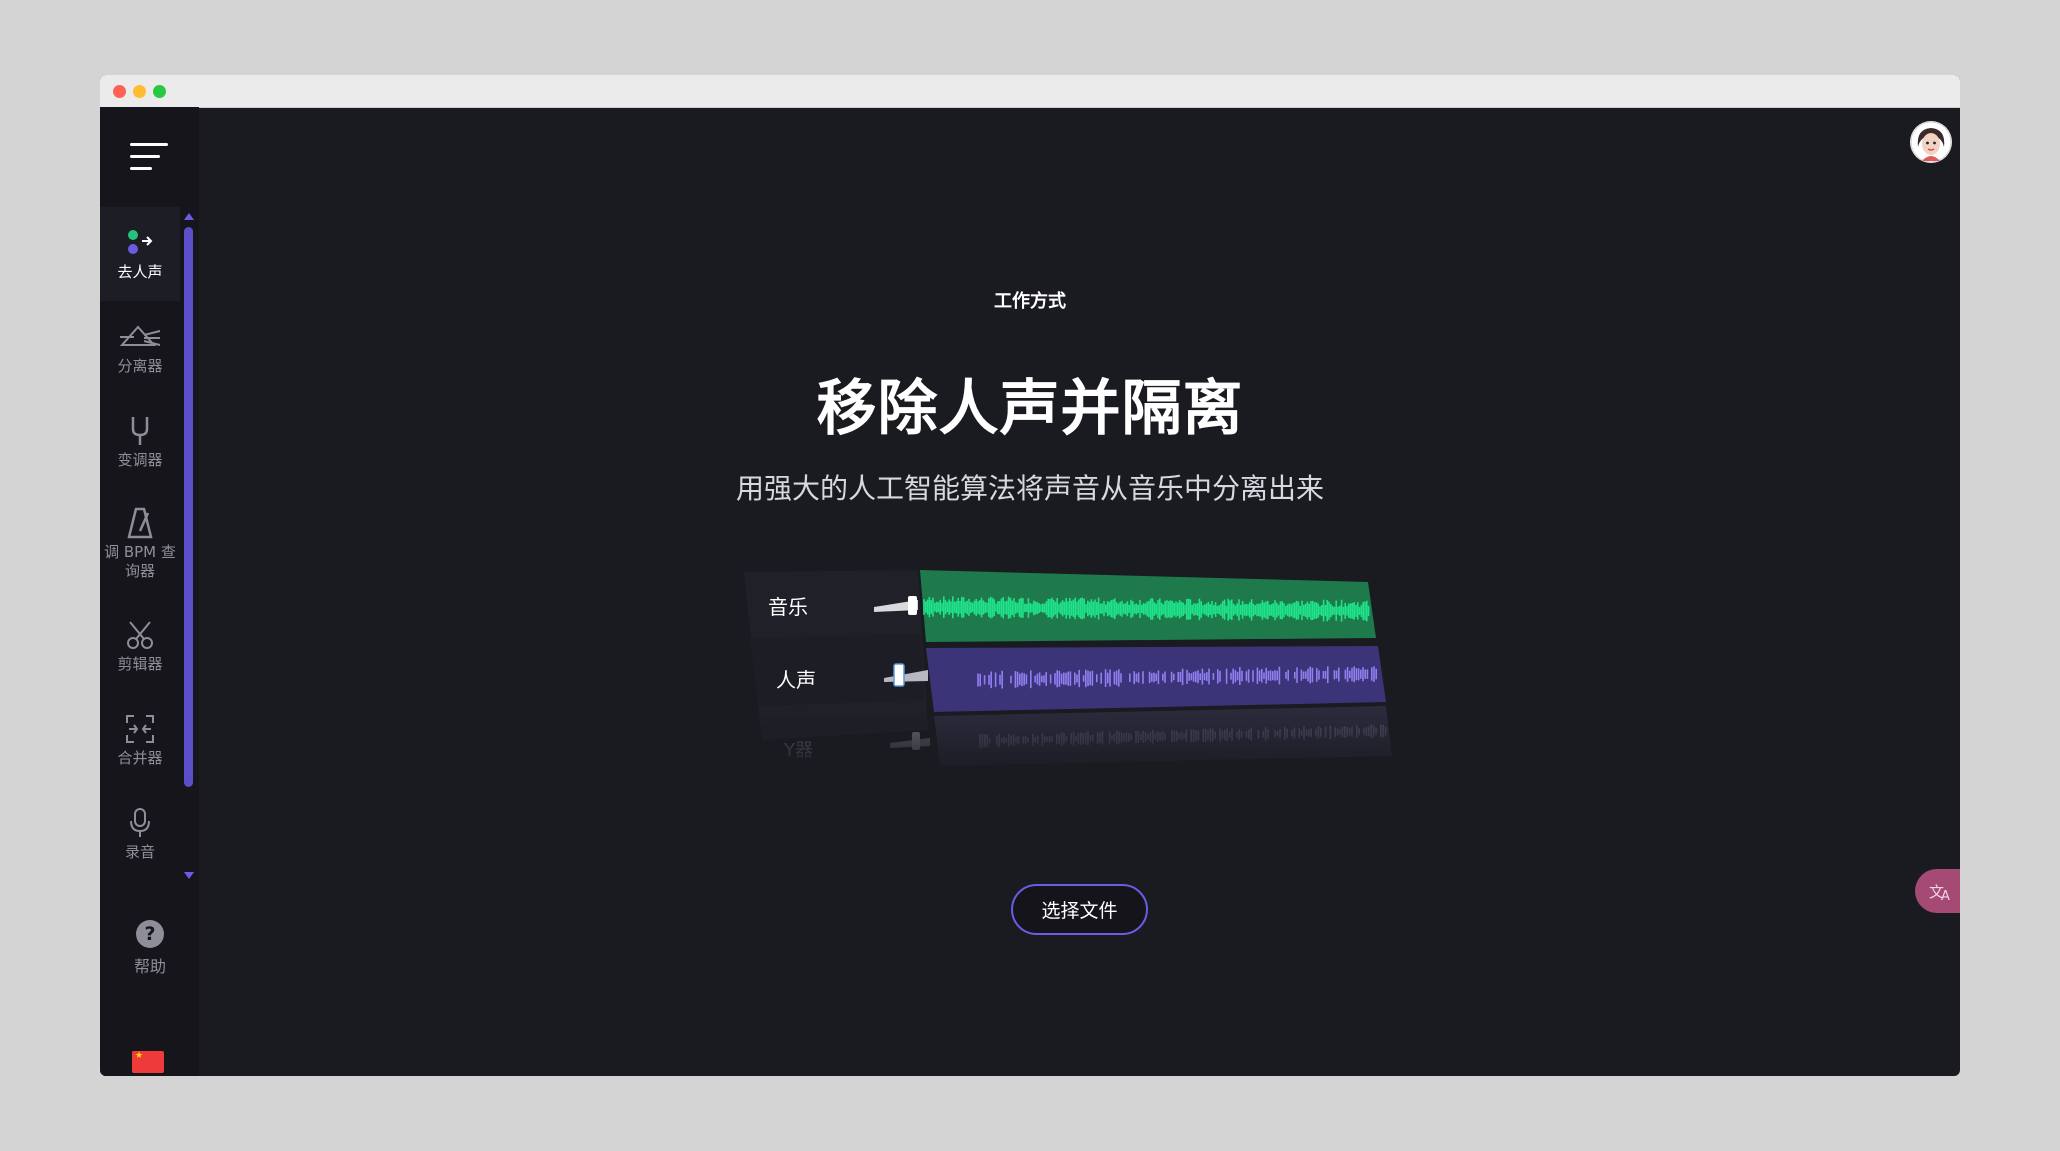 The image size is (2060, 1151). I want to click on sidebar: 去人声 分离器 变调器 调 BPM 查询器 剪辑器 合并器 录音 ? 帮助 ★, so click(149, 591).